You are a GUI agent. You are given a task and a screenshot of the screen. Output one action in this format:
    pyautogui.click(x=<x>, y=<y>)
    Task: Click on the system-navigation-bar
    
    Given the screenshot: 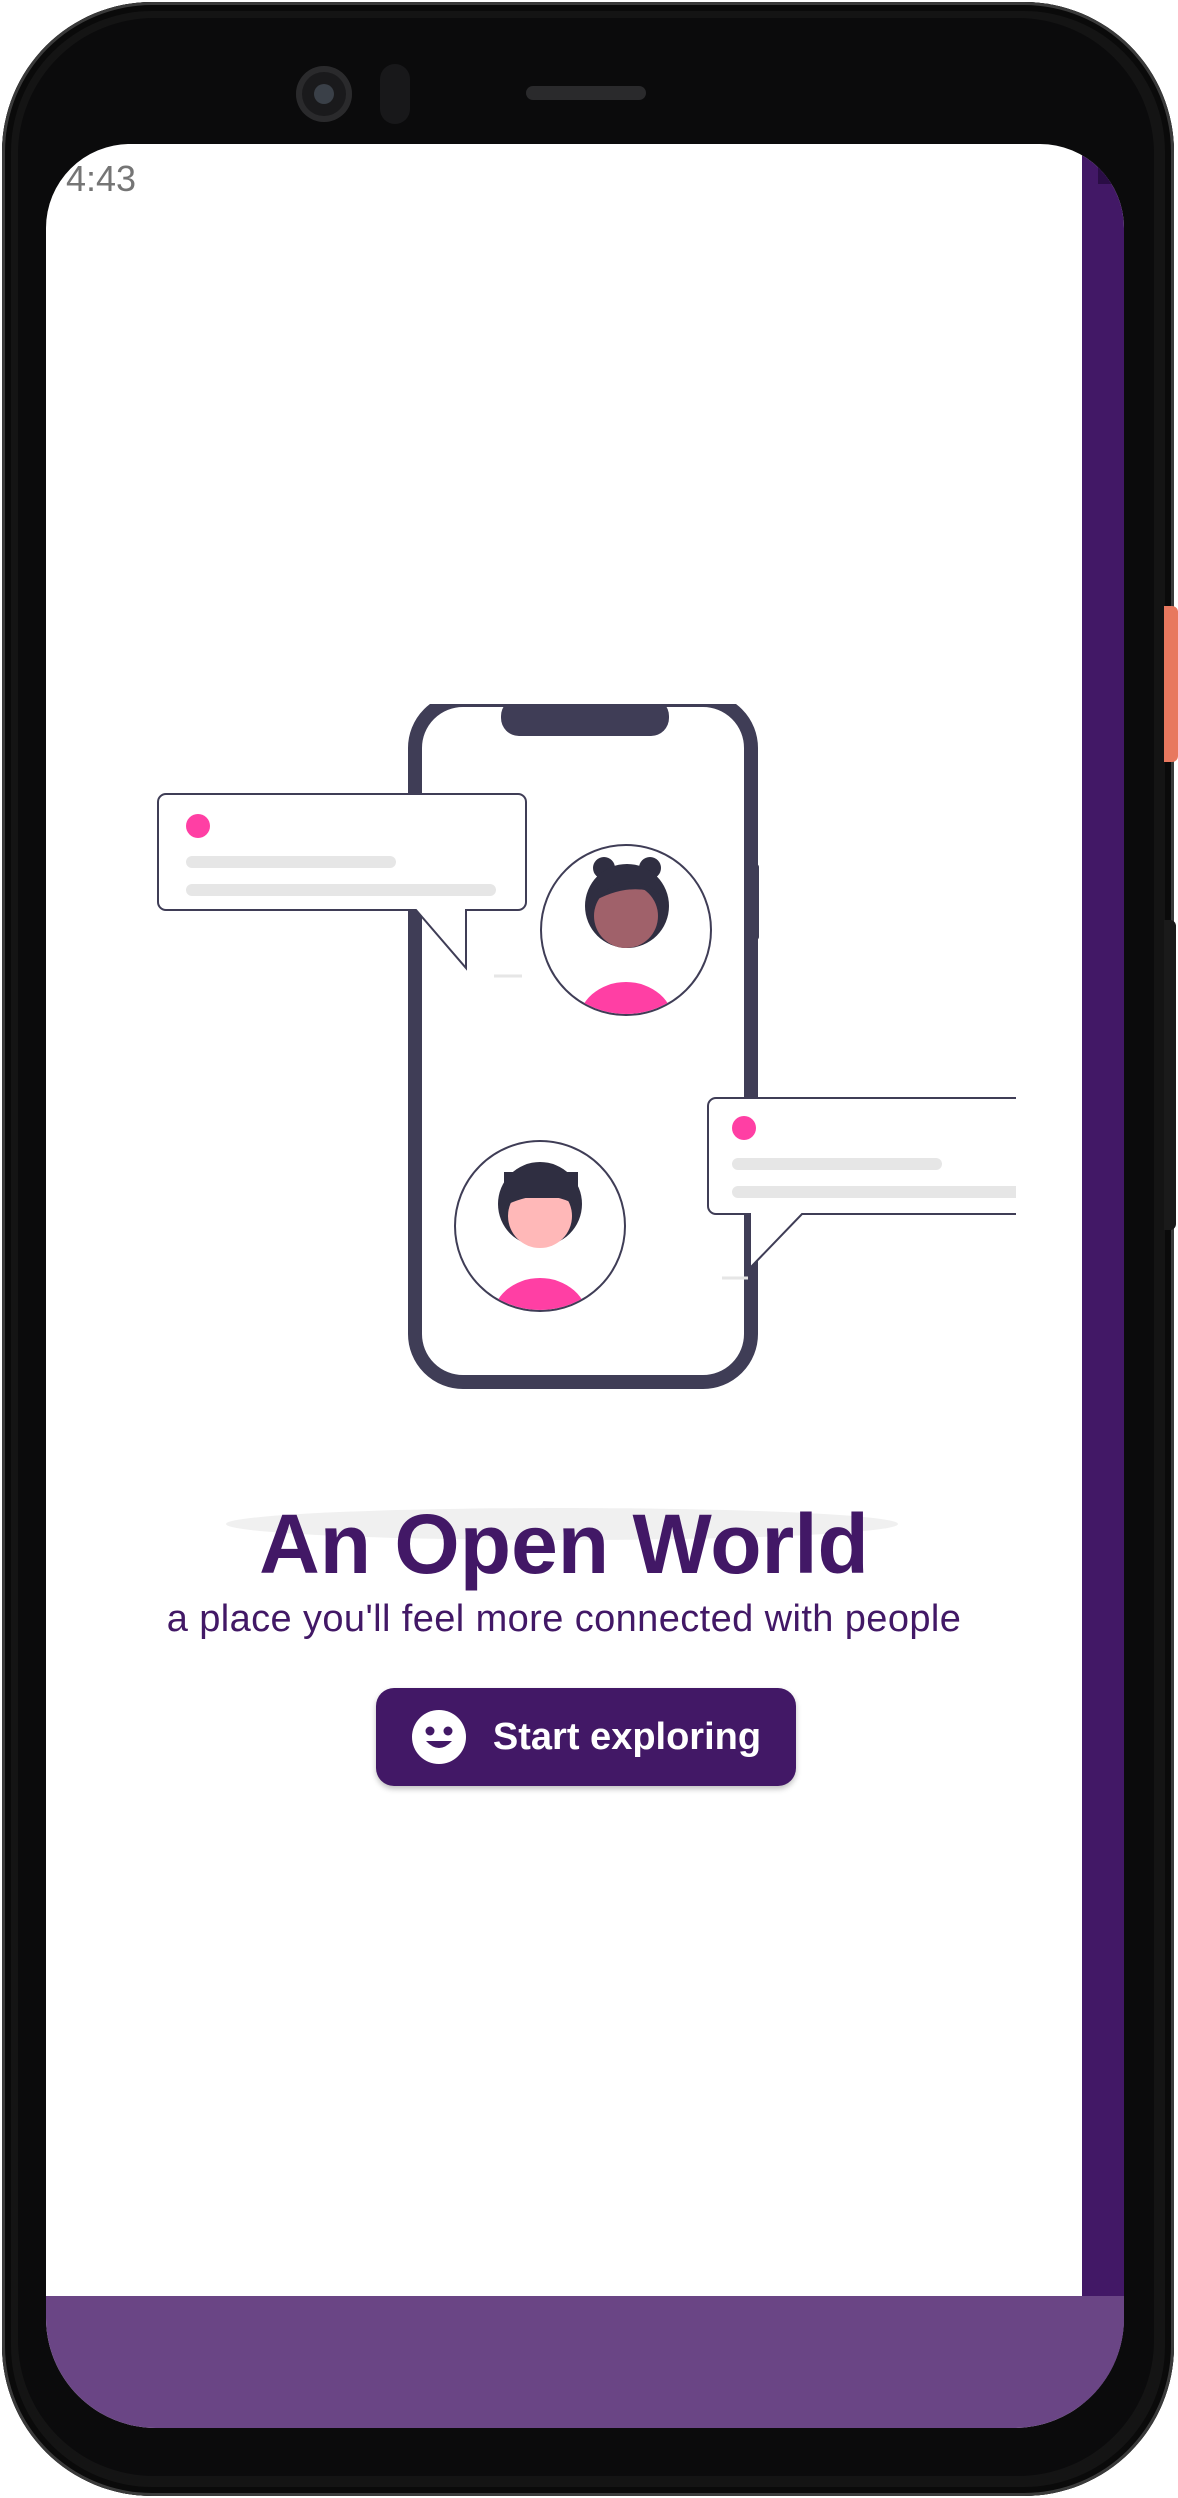 What is the action you would take?
    pyautogui.click(x=585, y=2362)
    